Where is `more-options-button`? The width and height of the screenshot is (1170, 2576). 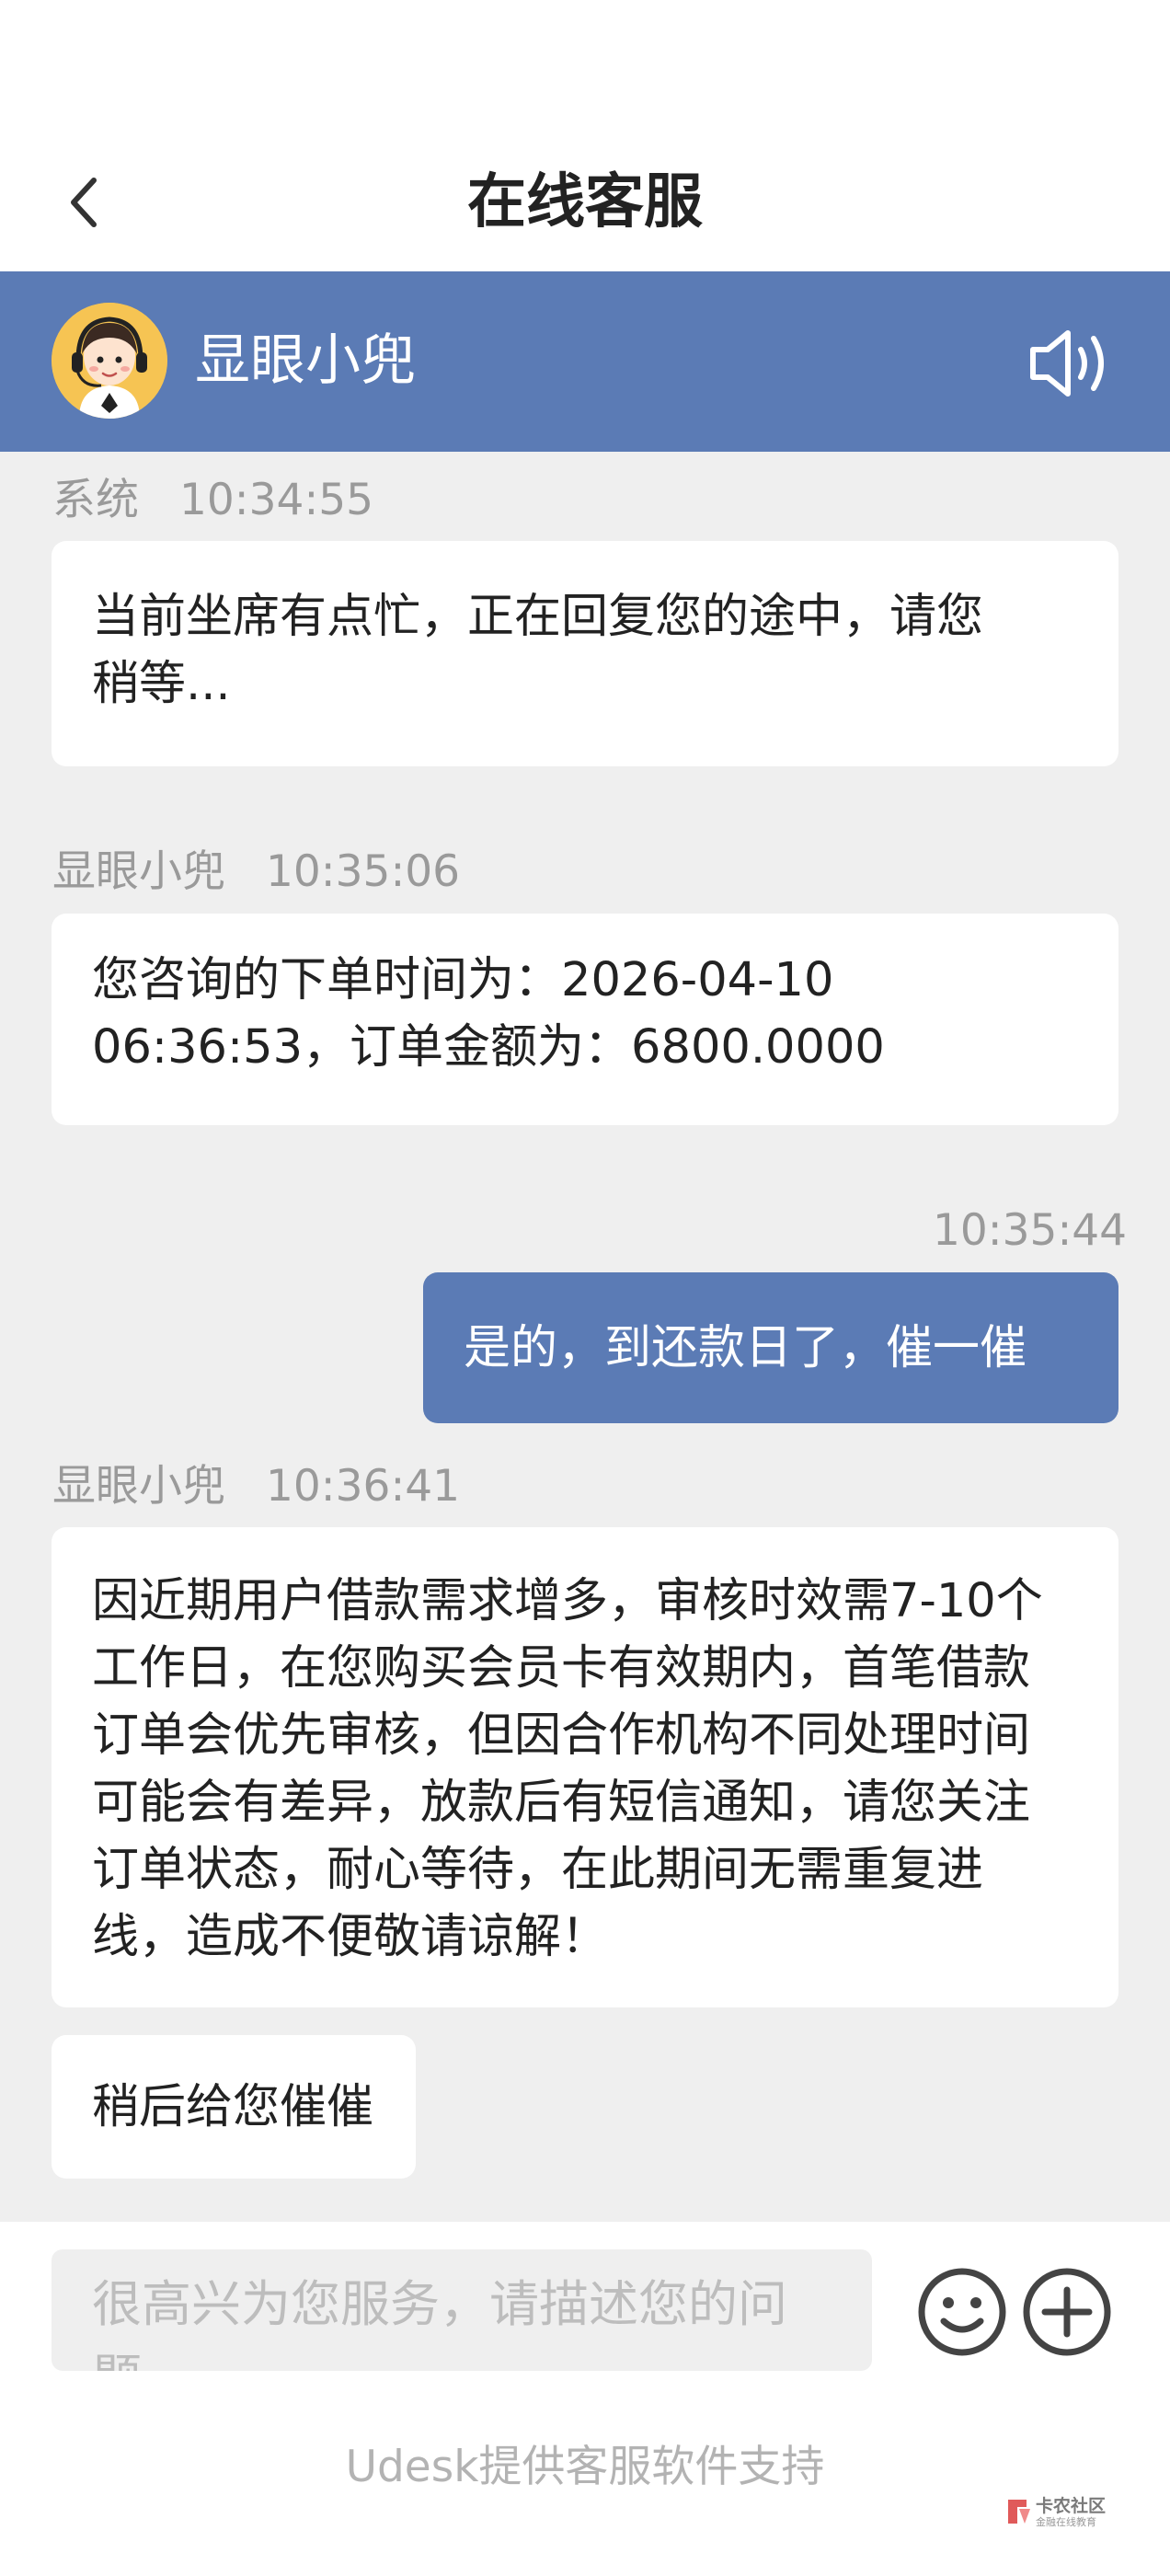 more-options-button is located at coordinates (1067, 2312).